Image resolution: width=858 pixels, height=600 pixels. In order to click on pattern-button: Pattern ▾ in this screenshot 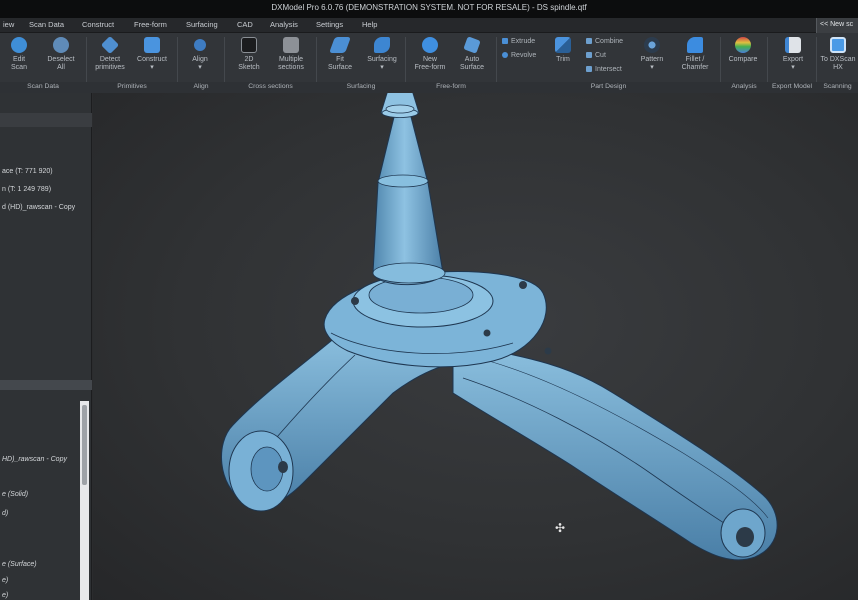, I will do `click(652, 60)`.